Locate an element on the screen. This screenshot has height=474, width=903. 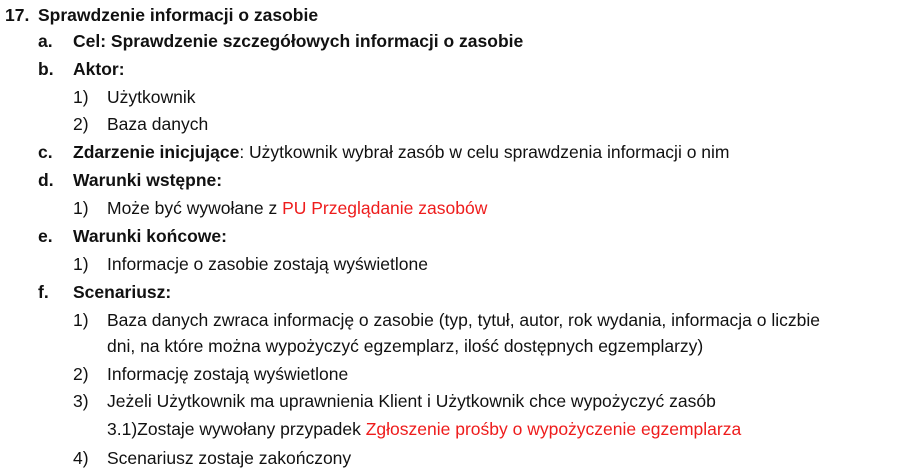
item-b2-text: Baza danych is located at coordinates (158, 124).